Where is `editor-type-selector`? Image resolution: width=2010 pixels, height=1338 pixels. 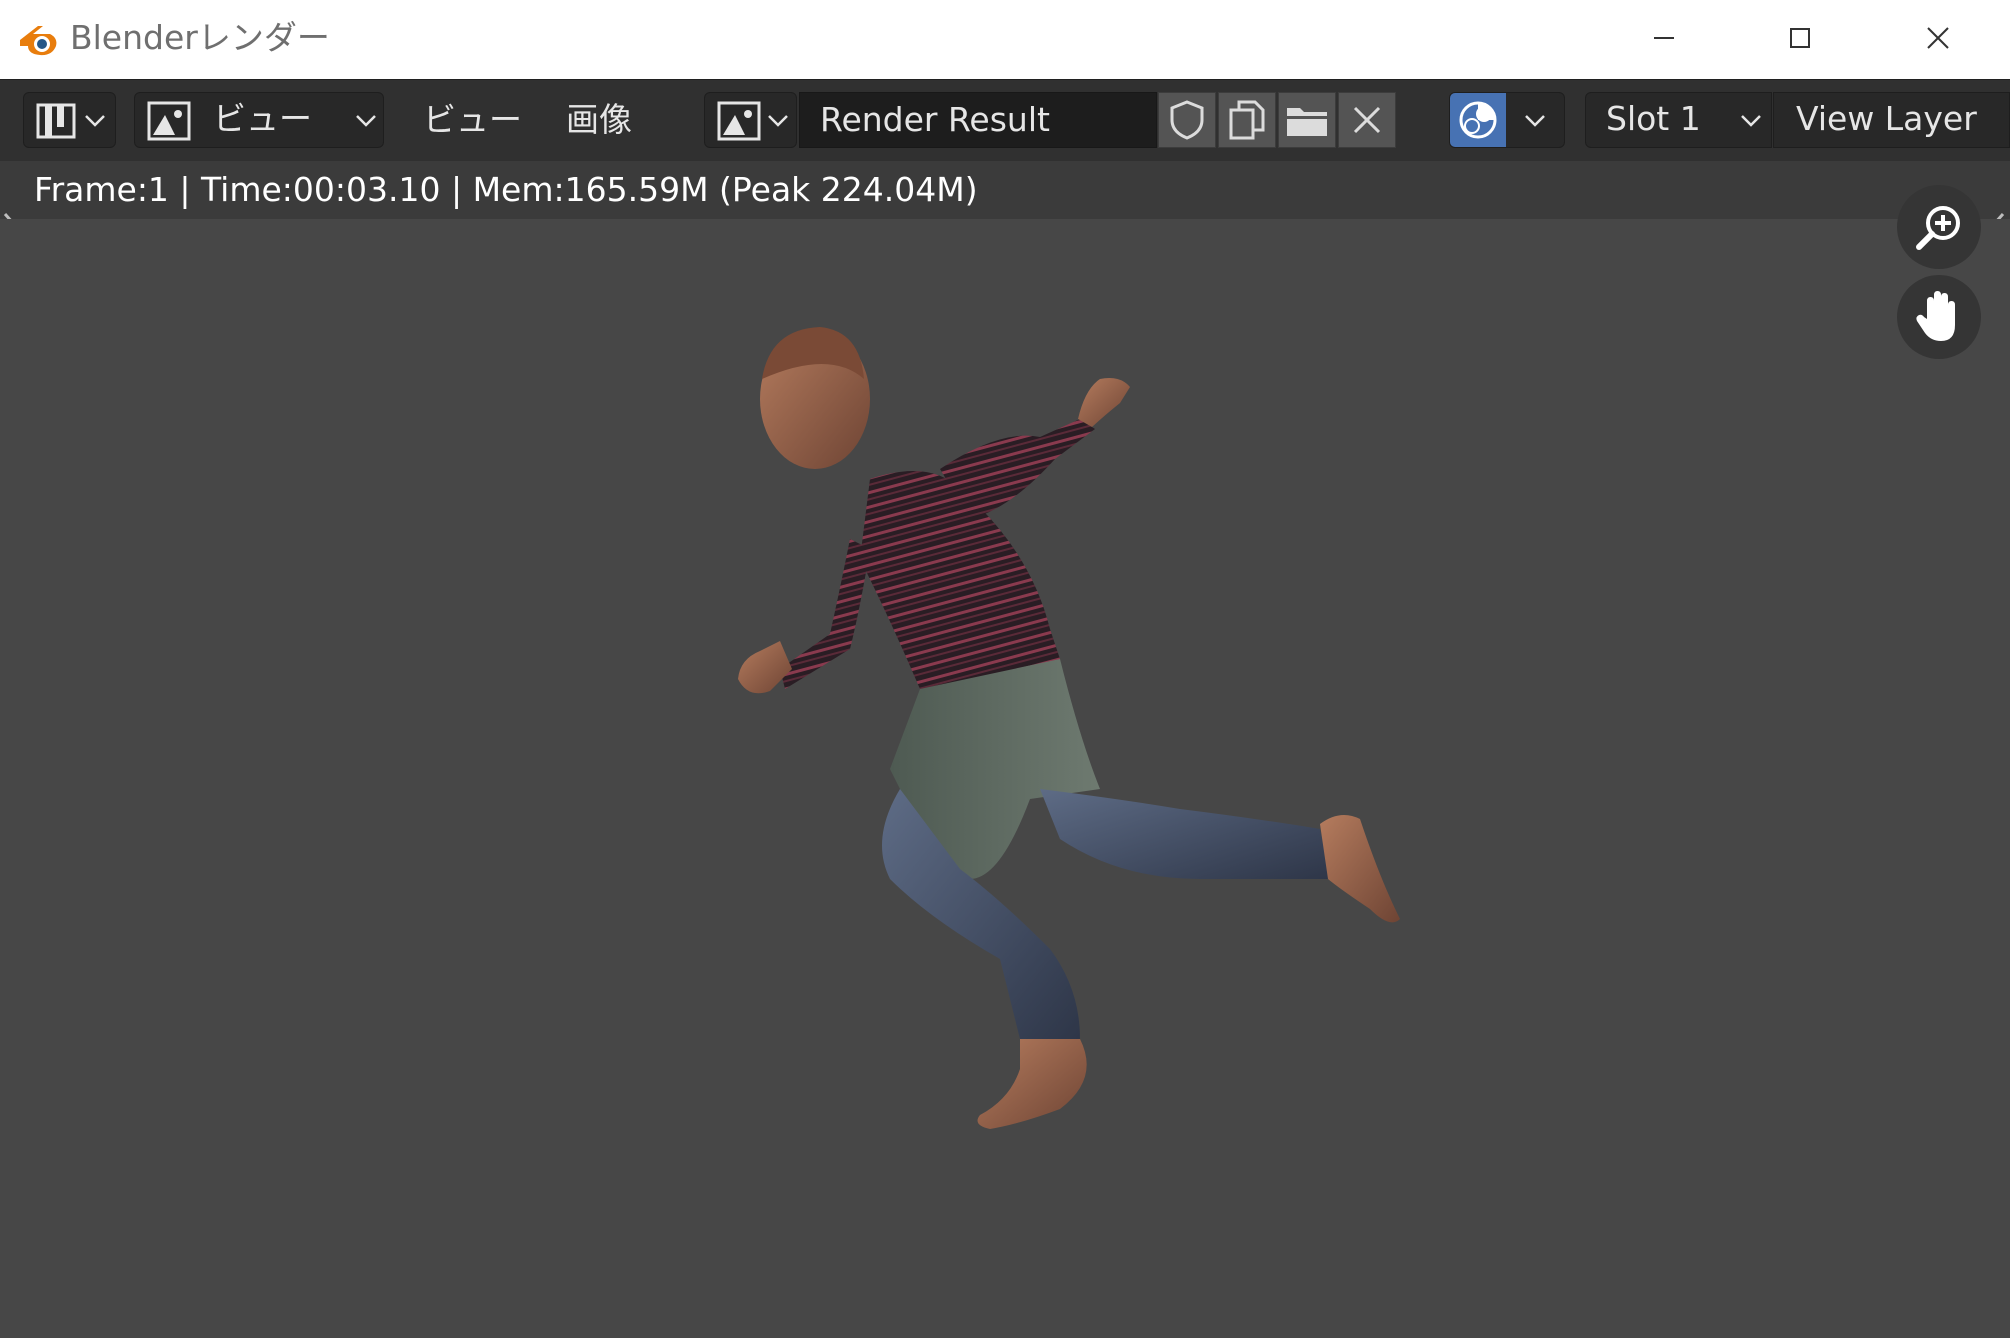
editor-type-selector is located at coordinates (69, 120).